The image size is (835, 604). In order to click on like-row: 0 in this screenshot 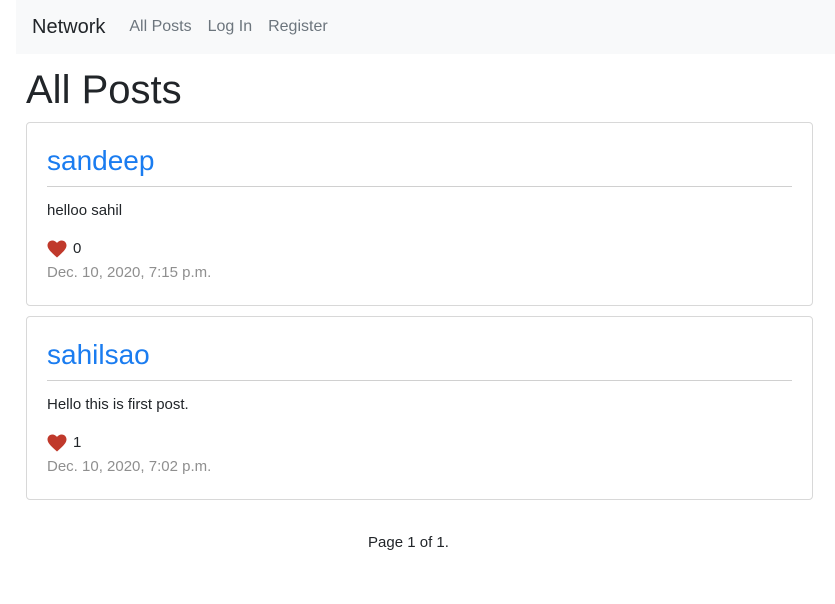, I will do `click(64, 249)`.